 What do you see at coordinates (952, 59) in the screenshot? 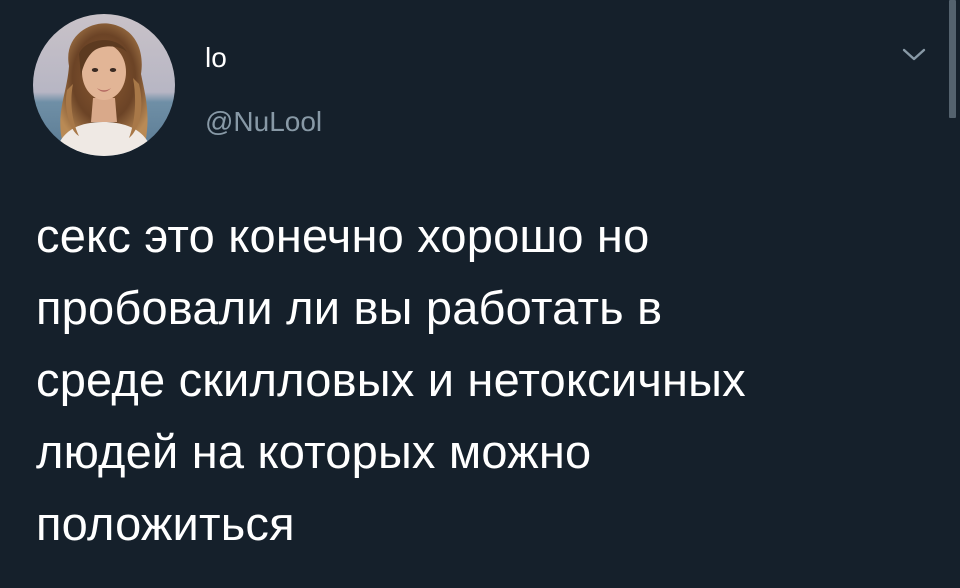
I see `scrollbar` at bounding box center [952, 59].